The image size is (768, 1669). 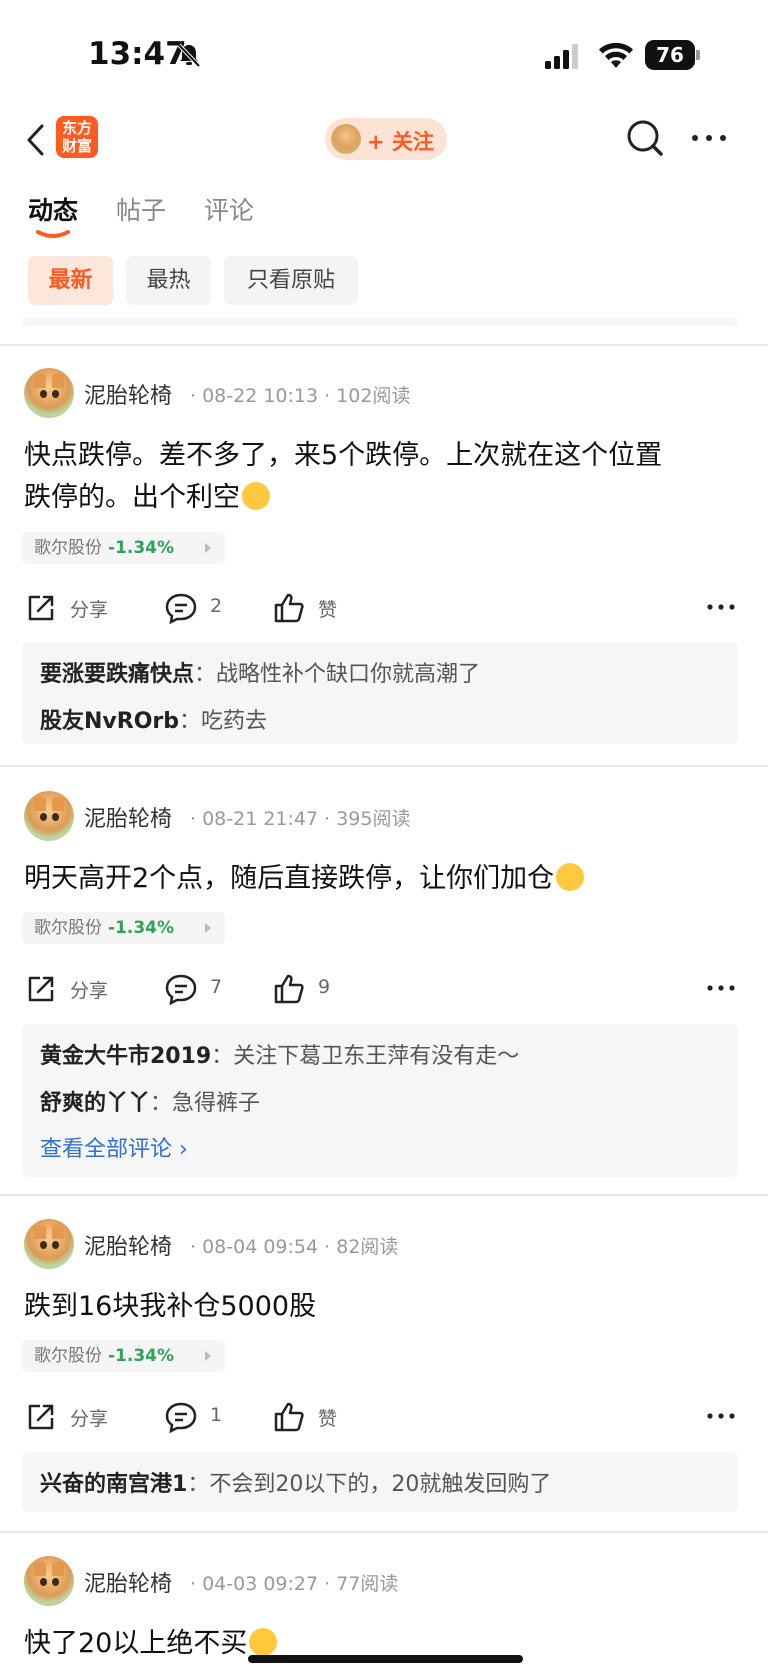 What do you see at coordinates (114, 1147) in the screenshot?
I see `view-all-comments-link: 查看全部评论 ›` at bounding box center [114, 1147].